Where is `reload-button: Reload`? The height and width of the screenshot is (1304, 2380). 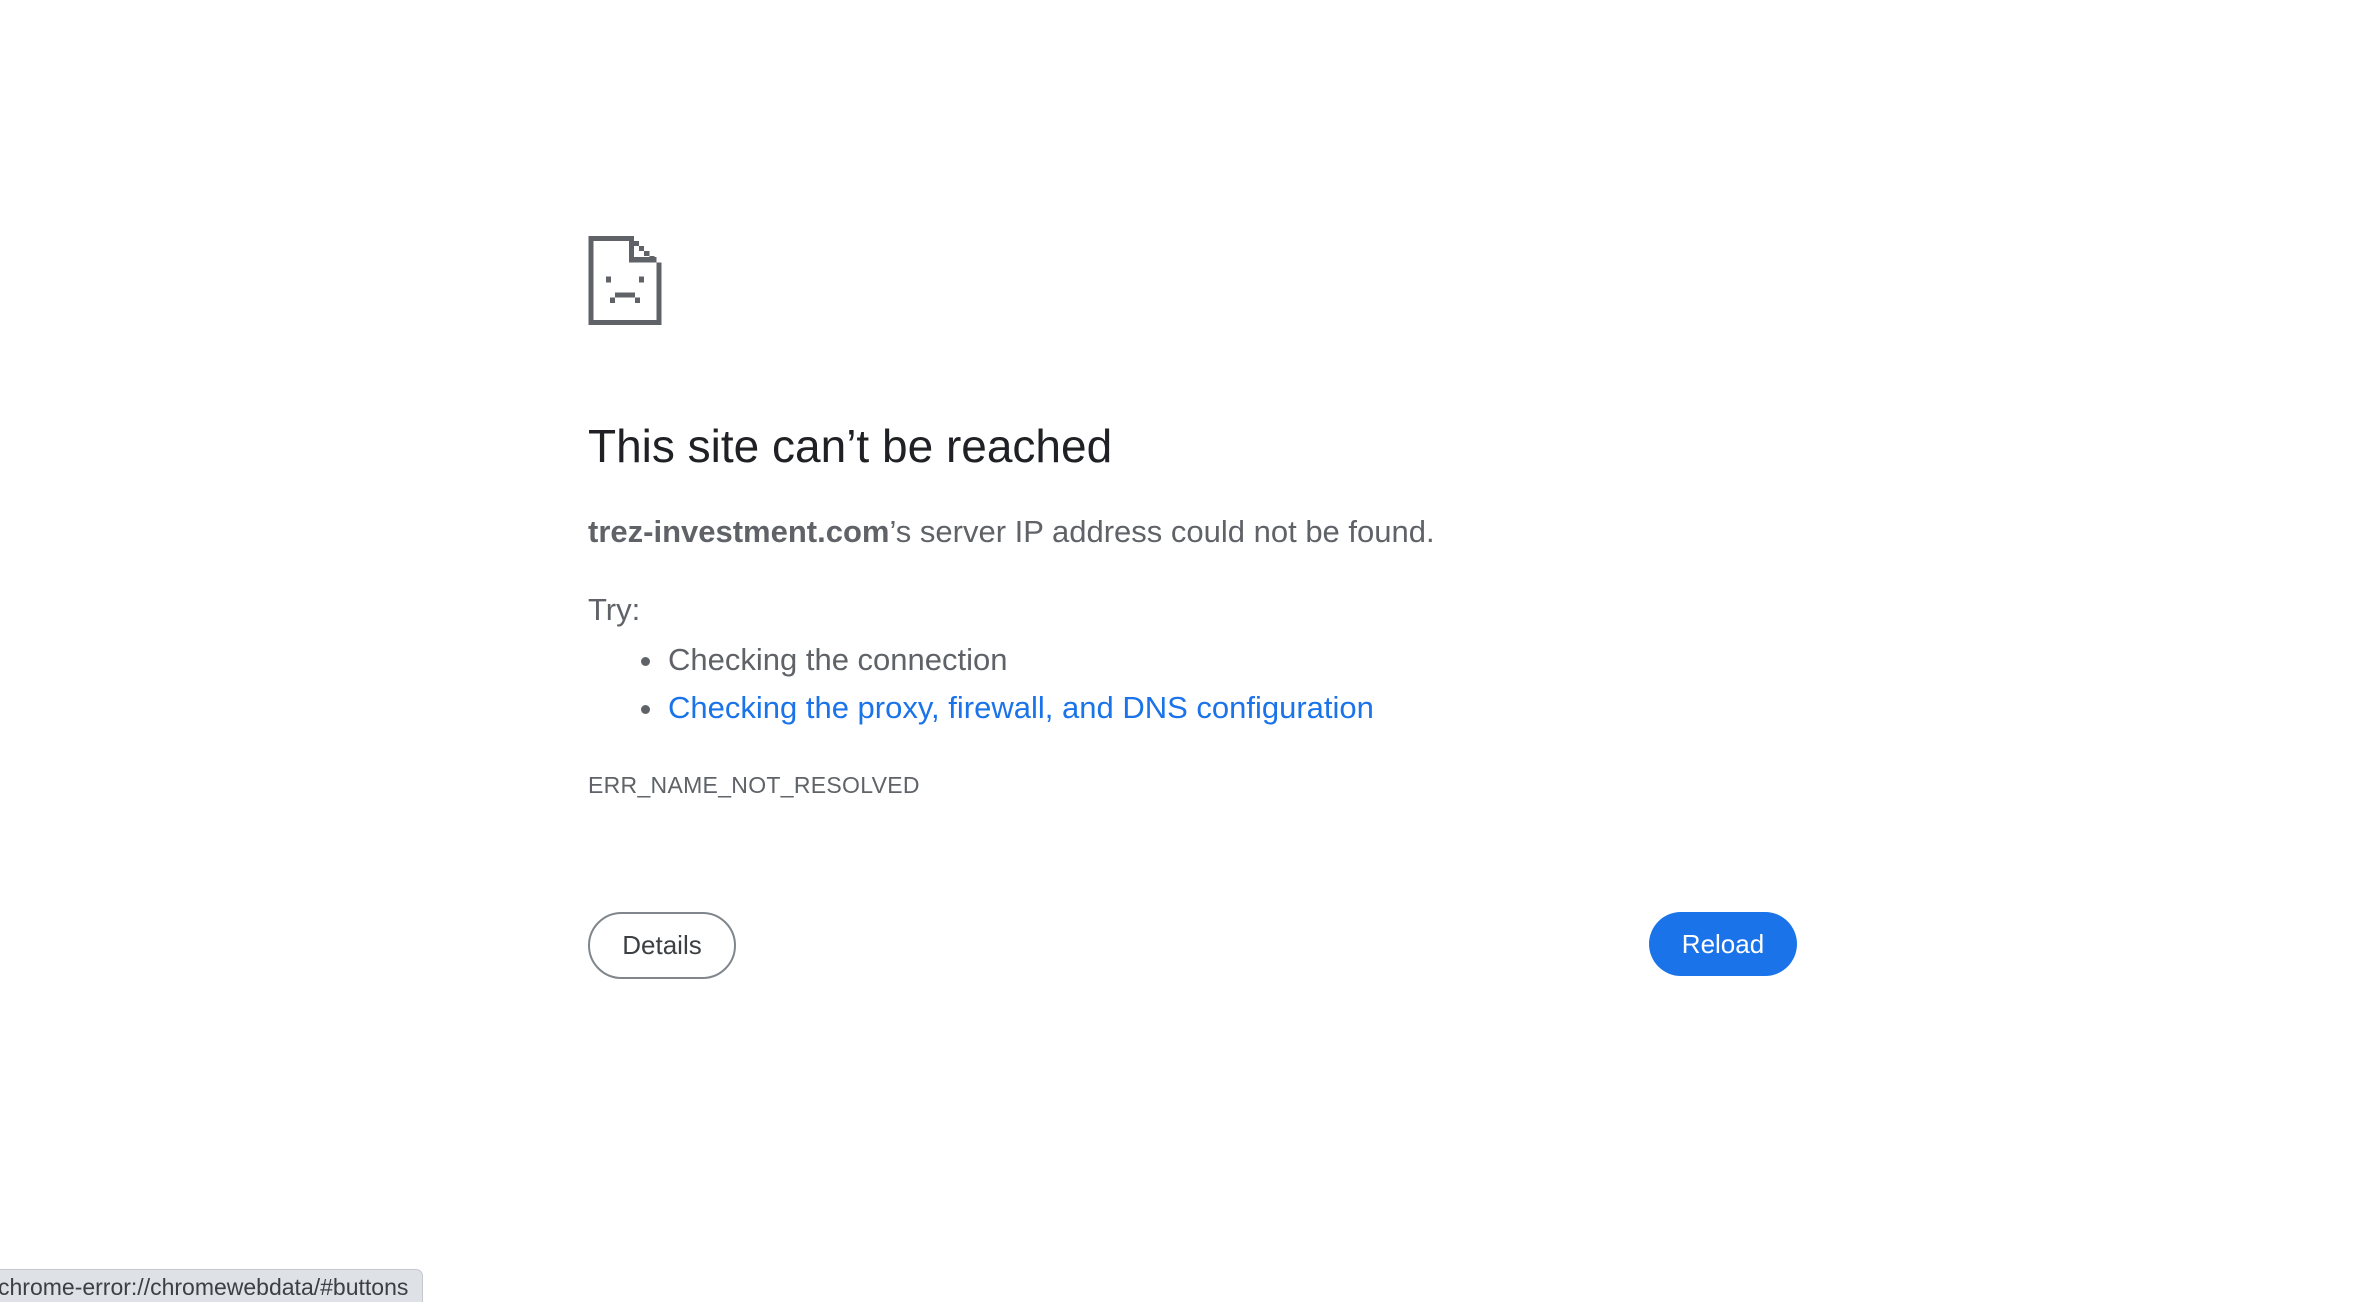 reload-button: Reload is located at coordinates (1723, 944).